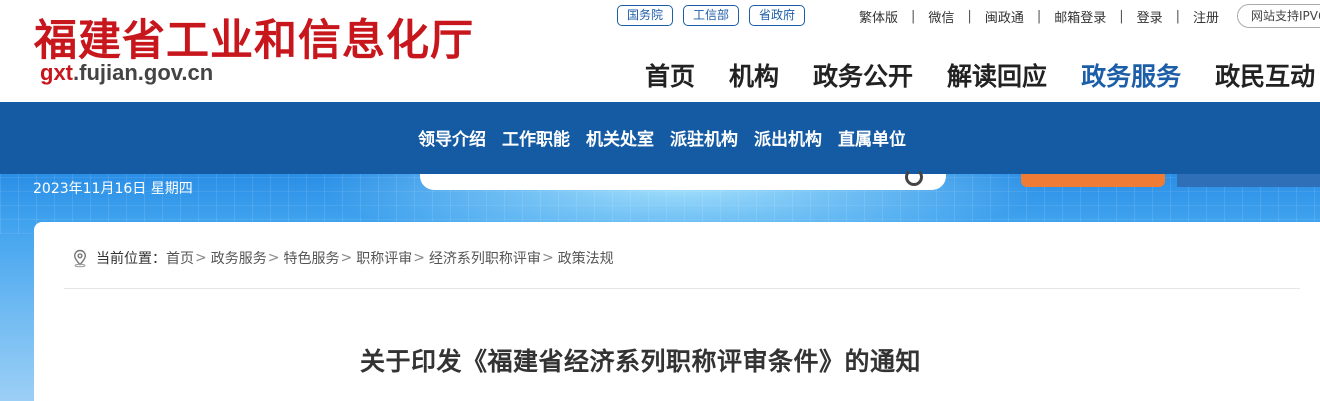 The height and width of the screenshot is (401, 1320). Describe the element at coordinates (311, 258) in the screenshot. I see `breadcrumb-featured-services: 特色服务` at that location.